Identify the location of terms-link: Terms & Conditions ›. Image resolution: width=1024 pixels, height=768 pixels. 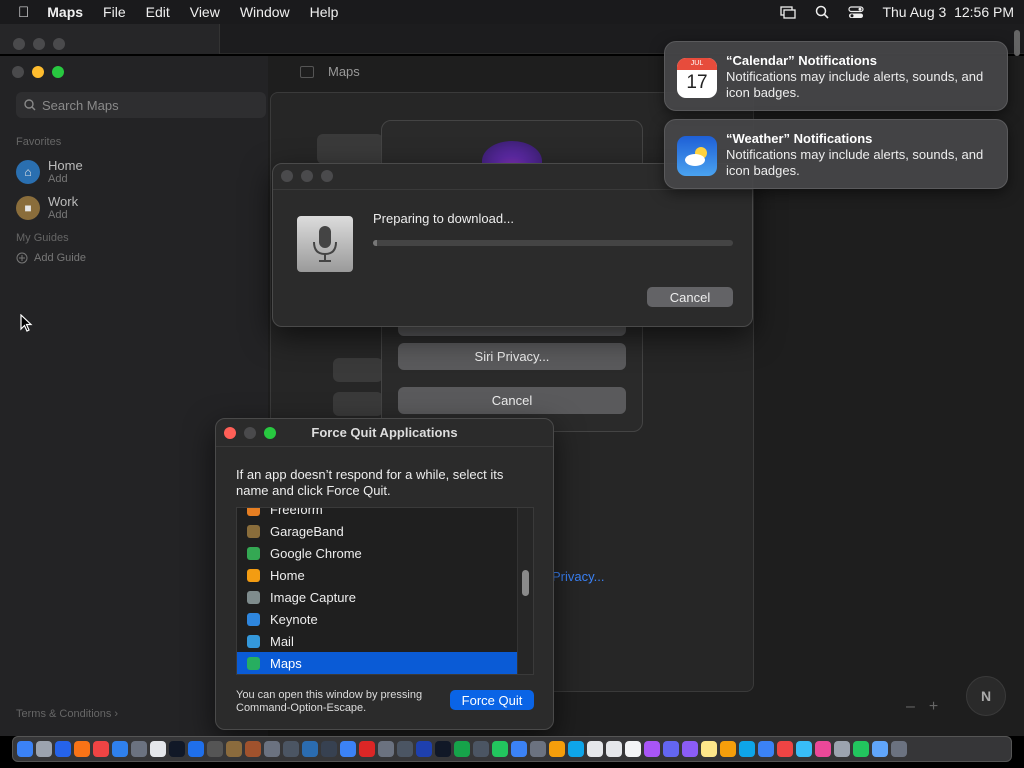
(67, 714).